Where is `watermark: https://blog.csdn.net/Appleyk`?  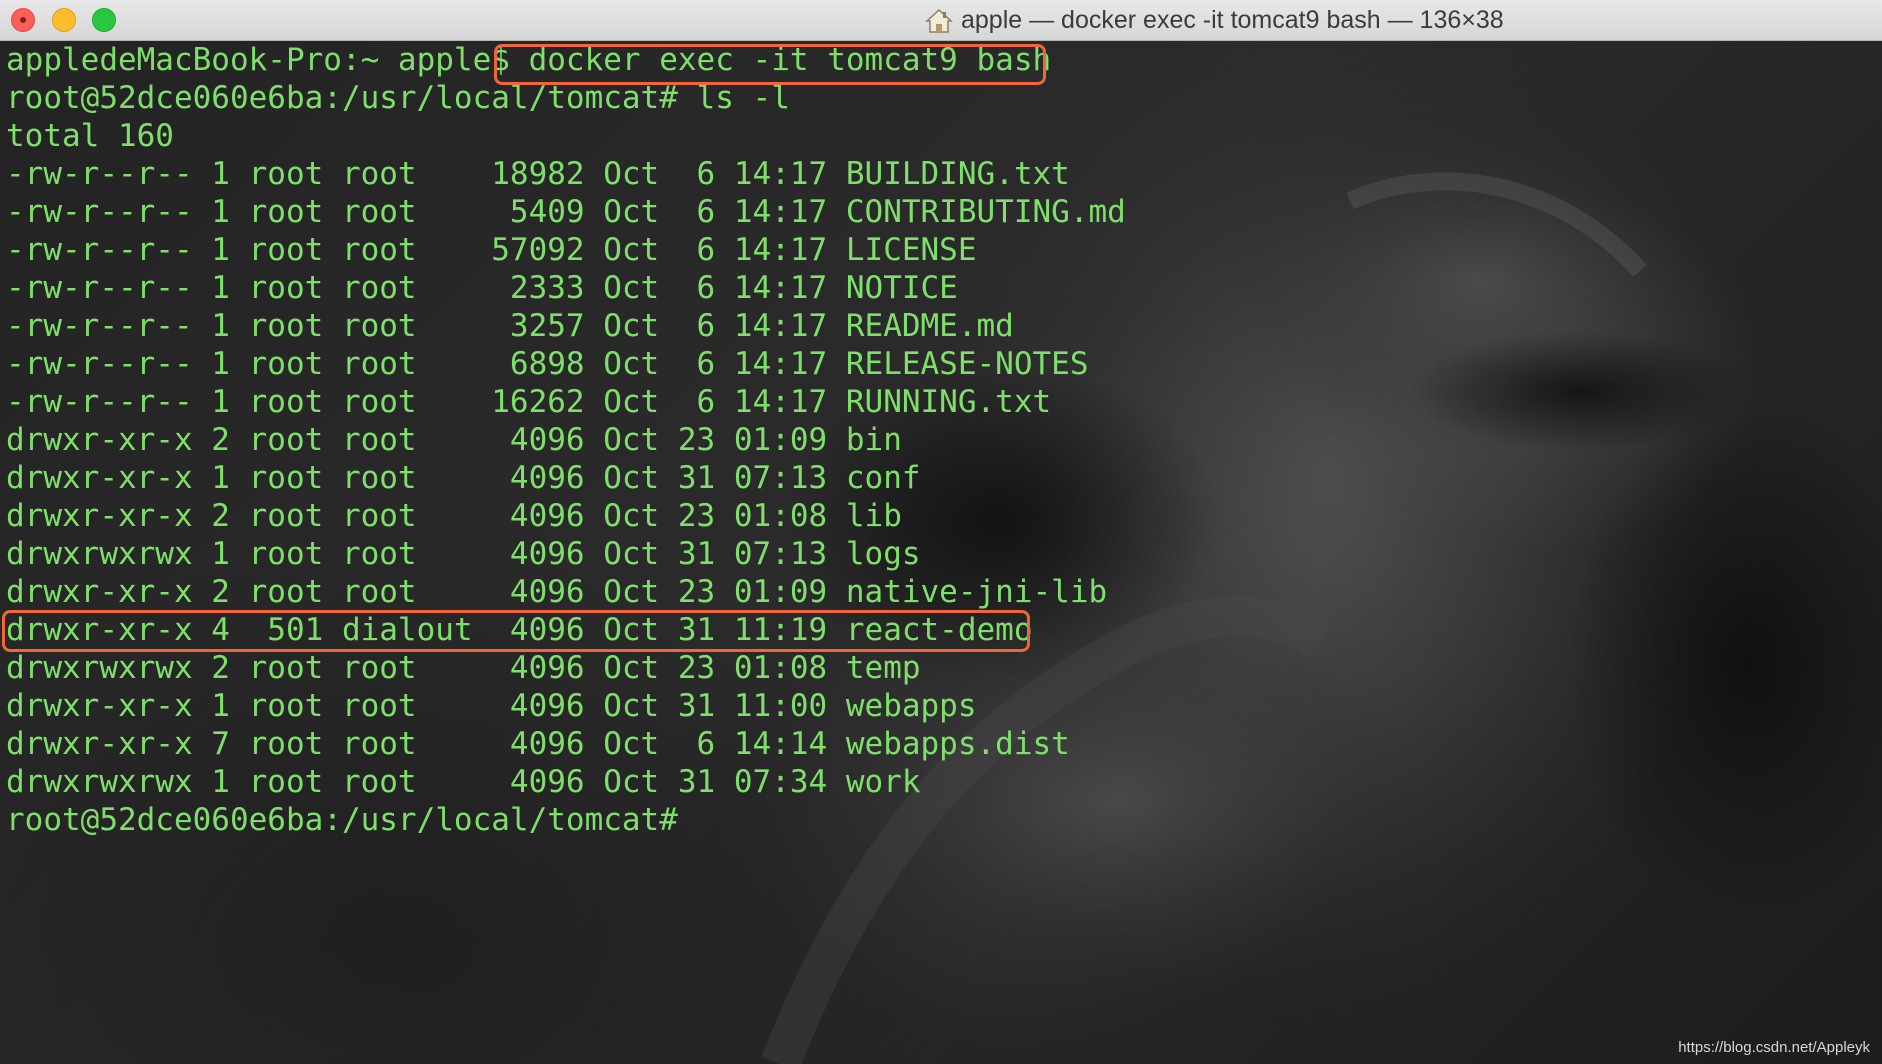
watermark: https://blog.csdn.net/Appleyk is located at coordinates (1774, 1047).